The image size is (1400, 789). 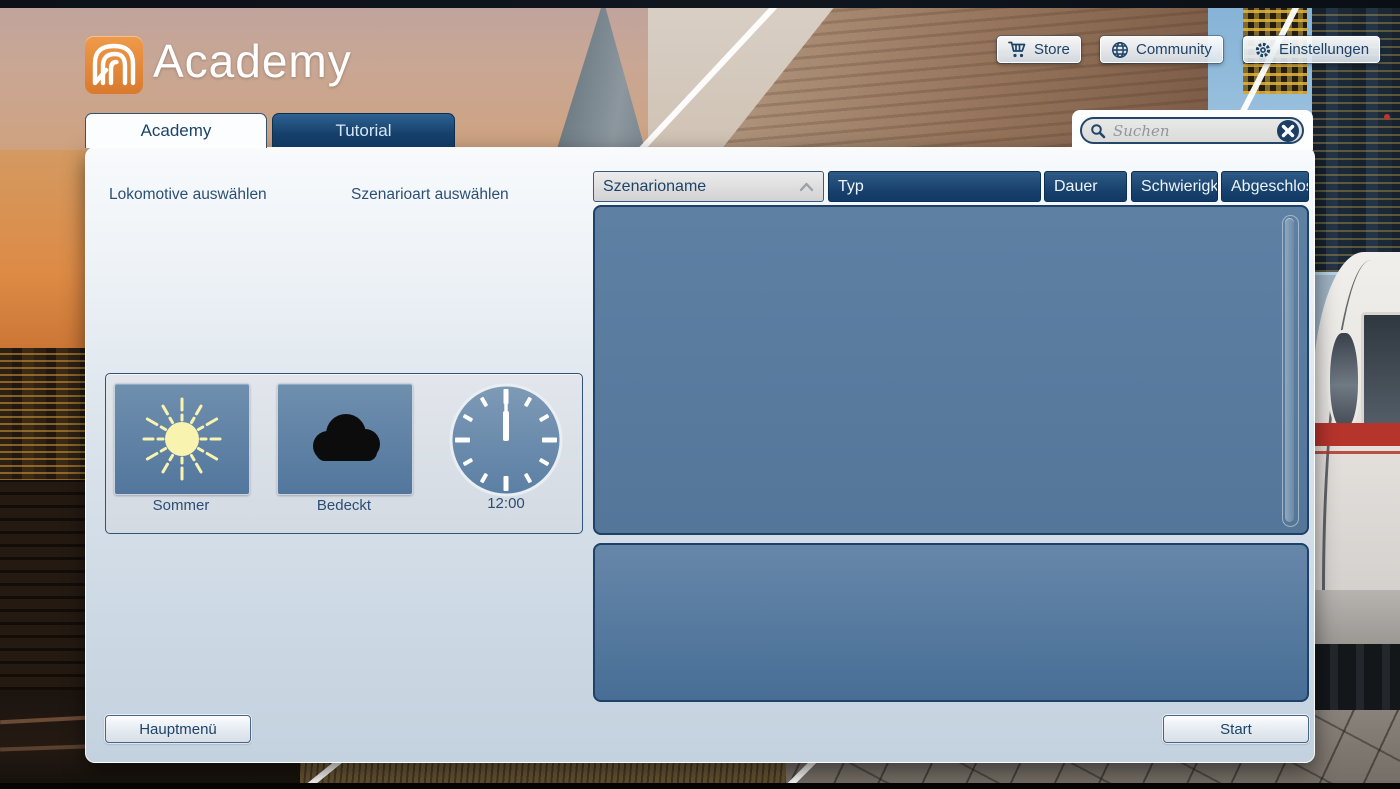 What do you see at coordinates (506, 426) in the screenshot?
I see `hour-hand` at bounding box center [506, 426].